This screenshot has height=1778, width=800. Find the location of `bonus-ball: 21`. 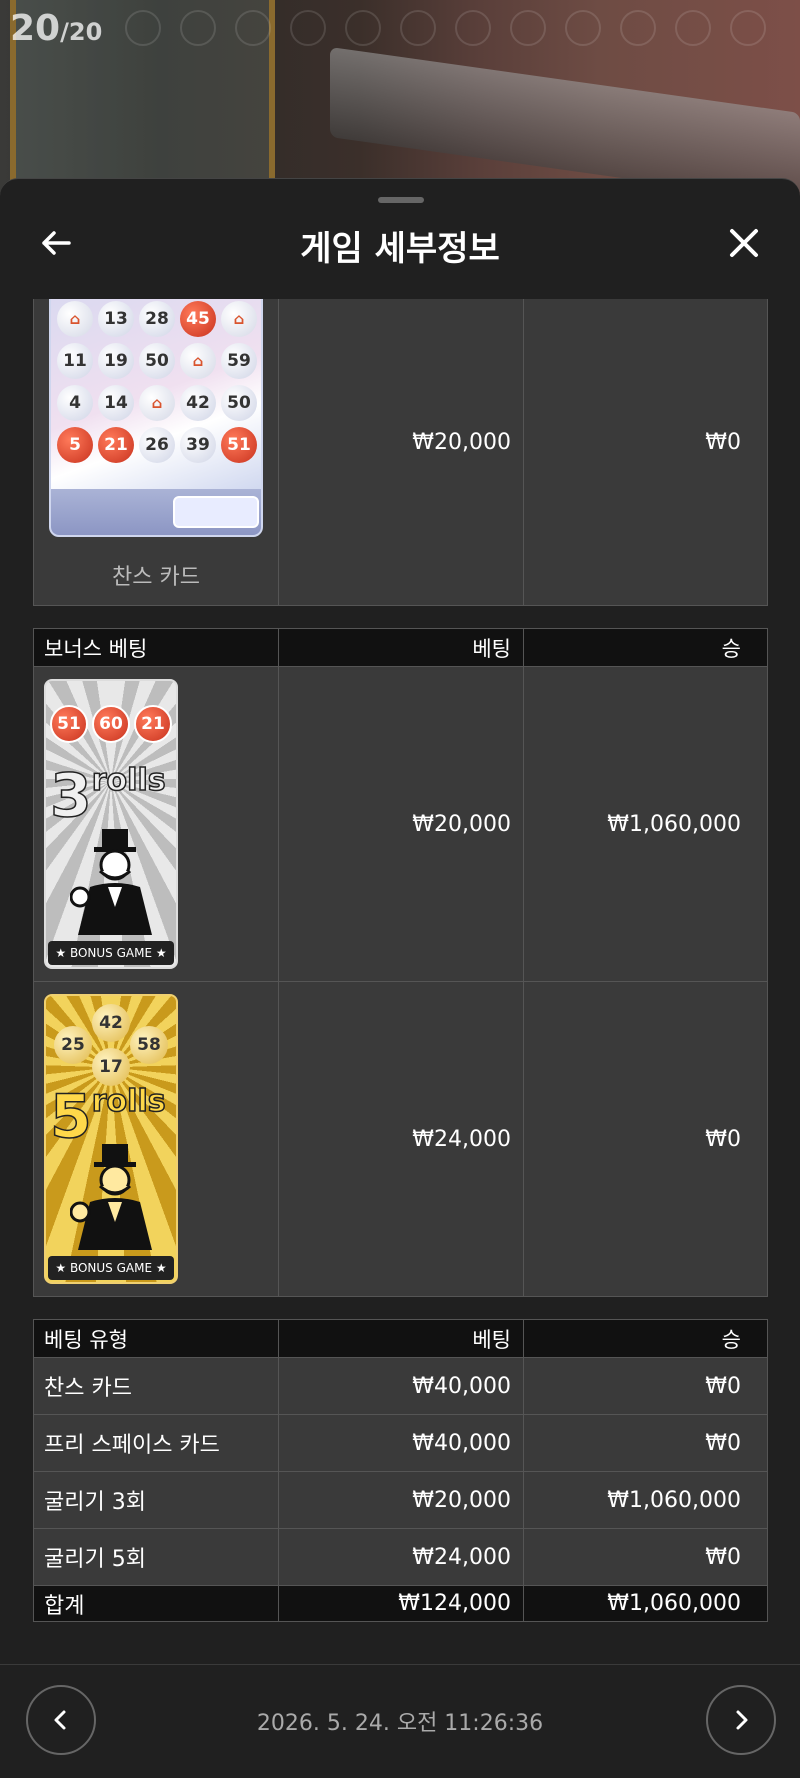

bonus-ball: 21 is located at coordinates (153, 724).